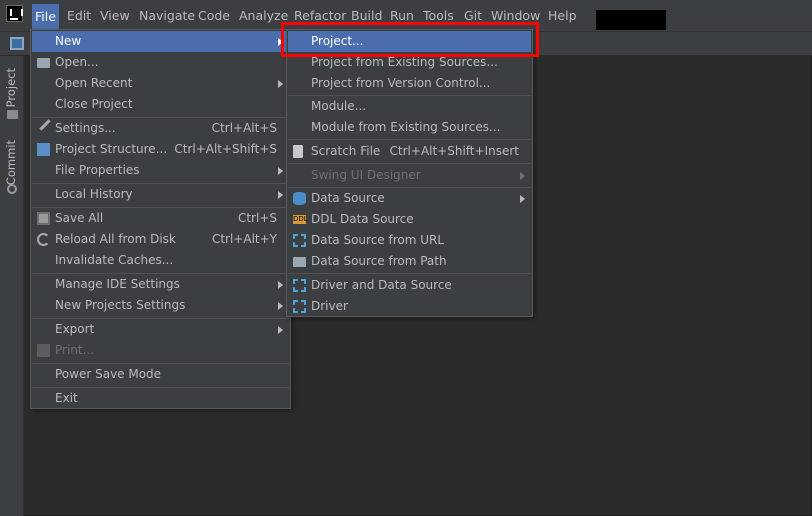 The width and height of the screenshot is (812, 516). I want to click on file-menu-item-file-properties: File Properties, so click(160, 170).